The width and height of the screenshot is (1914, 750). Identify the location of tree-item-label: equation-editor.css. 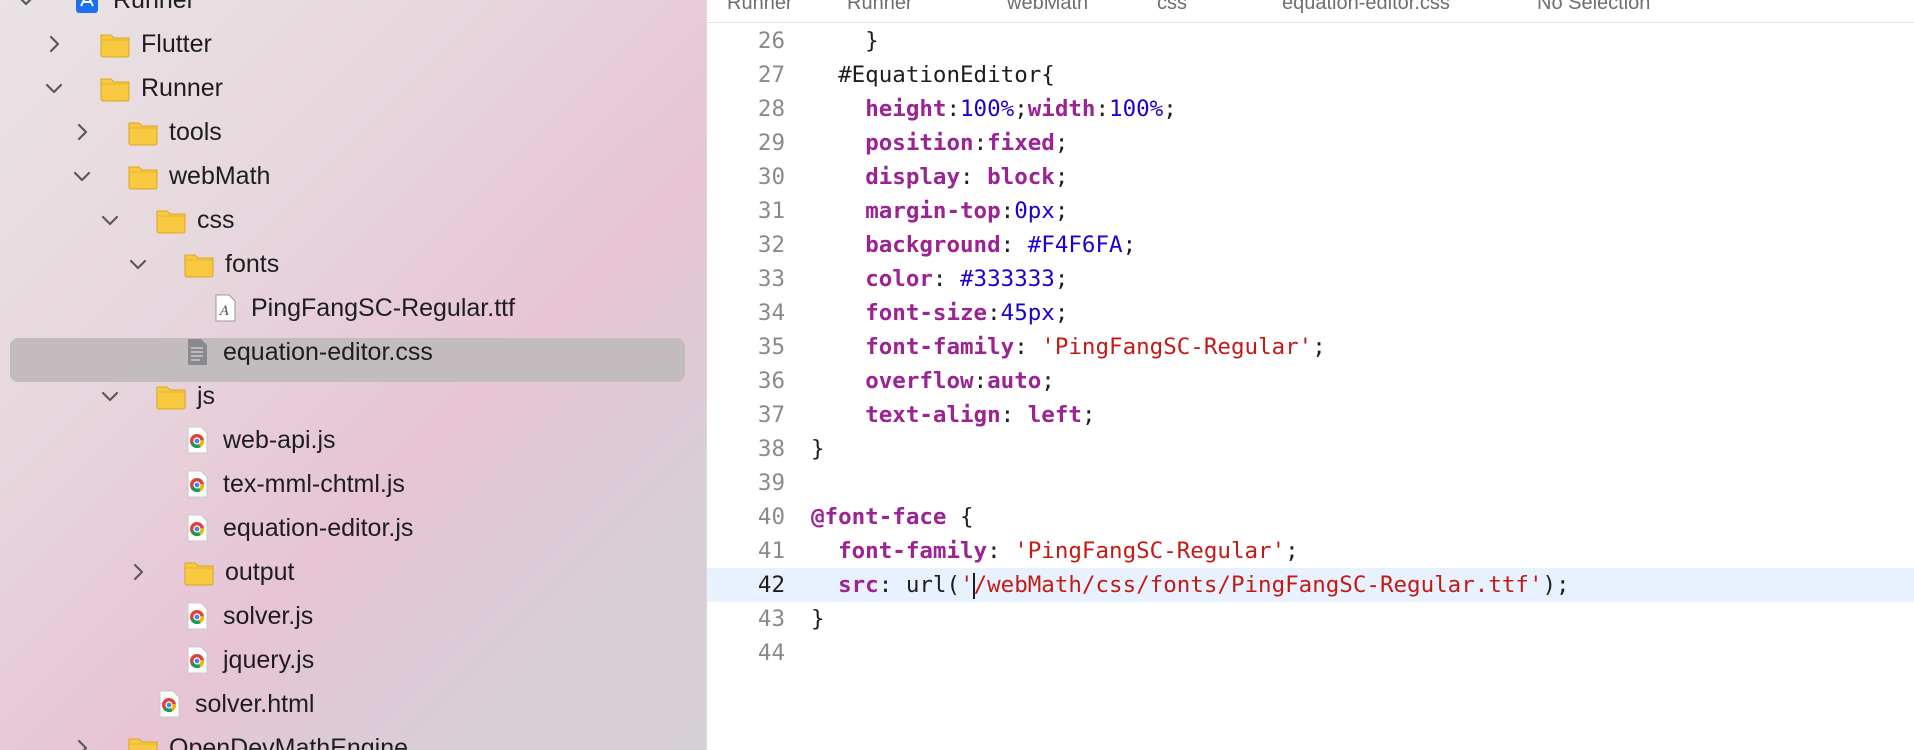
(328, 352).